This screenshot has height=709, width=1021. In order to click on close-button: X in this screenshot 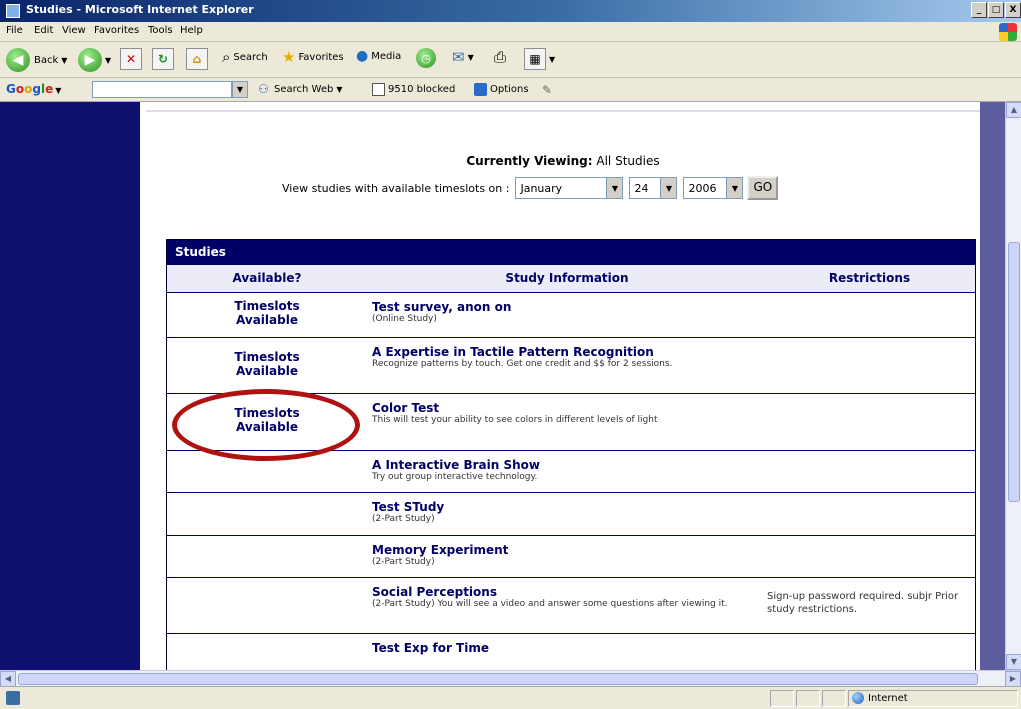, I will do `click(1013, 10)`.